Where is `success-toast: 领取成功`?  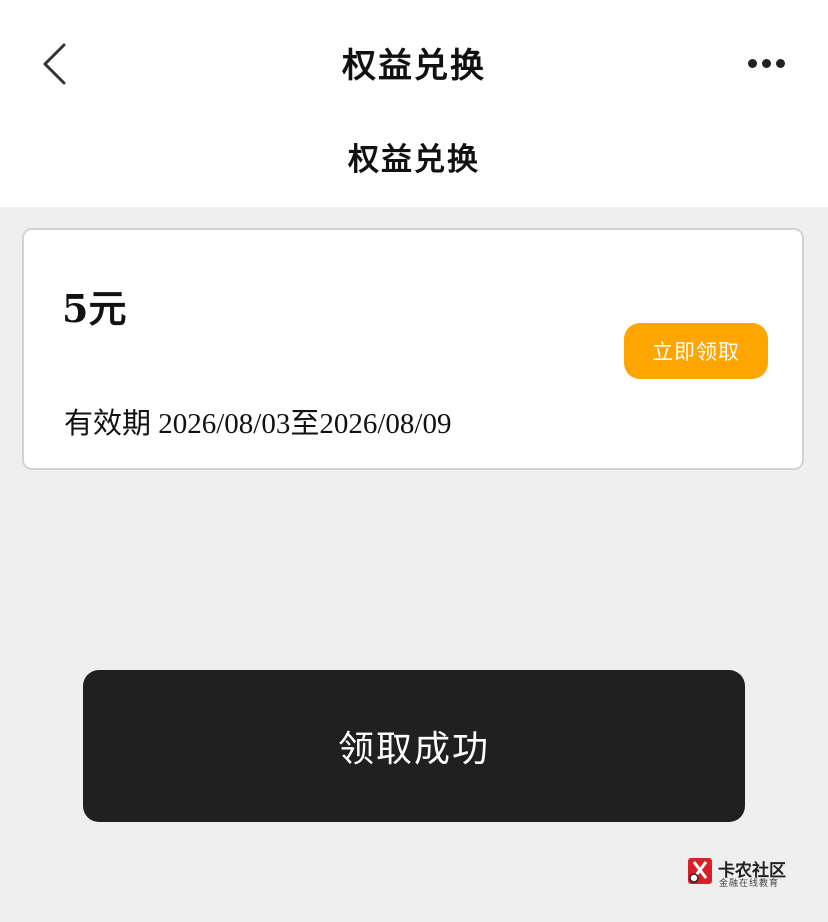 success-toast: 领取成功 is located at coordinates (414, 746).